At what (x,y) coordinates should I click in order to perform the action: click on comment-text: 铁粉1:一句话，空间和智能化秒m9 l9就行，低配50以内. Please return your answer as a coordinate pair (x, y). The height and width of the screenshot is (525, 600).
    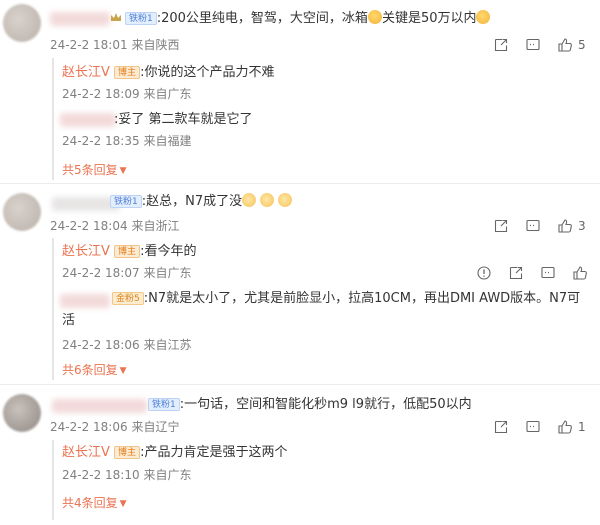
    Looking at the image, I should click on (310, 405).